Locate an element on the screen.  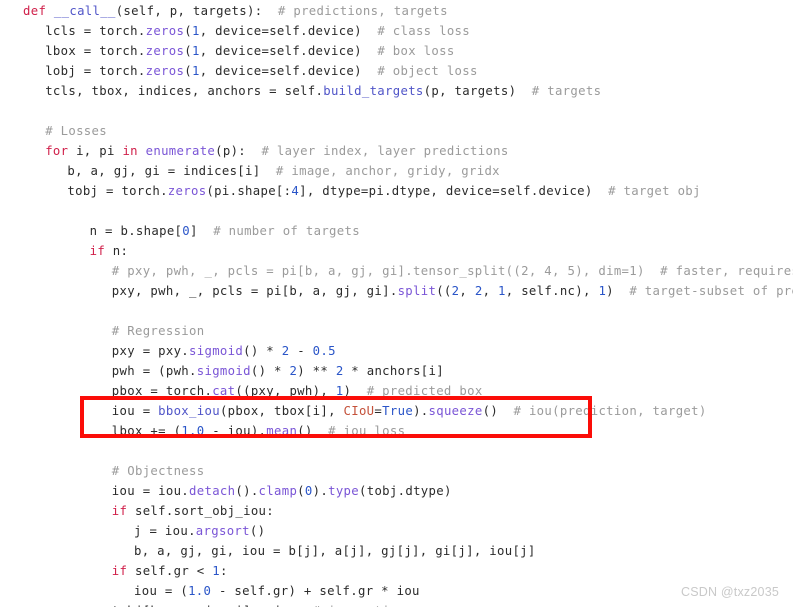
code-line: tobj[b, a, gj, gi] = iou # iou ratio is located at coordinates (396, 604).